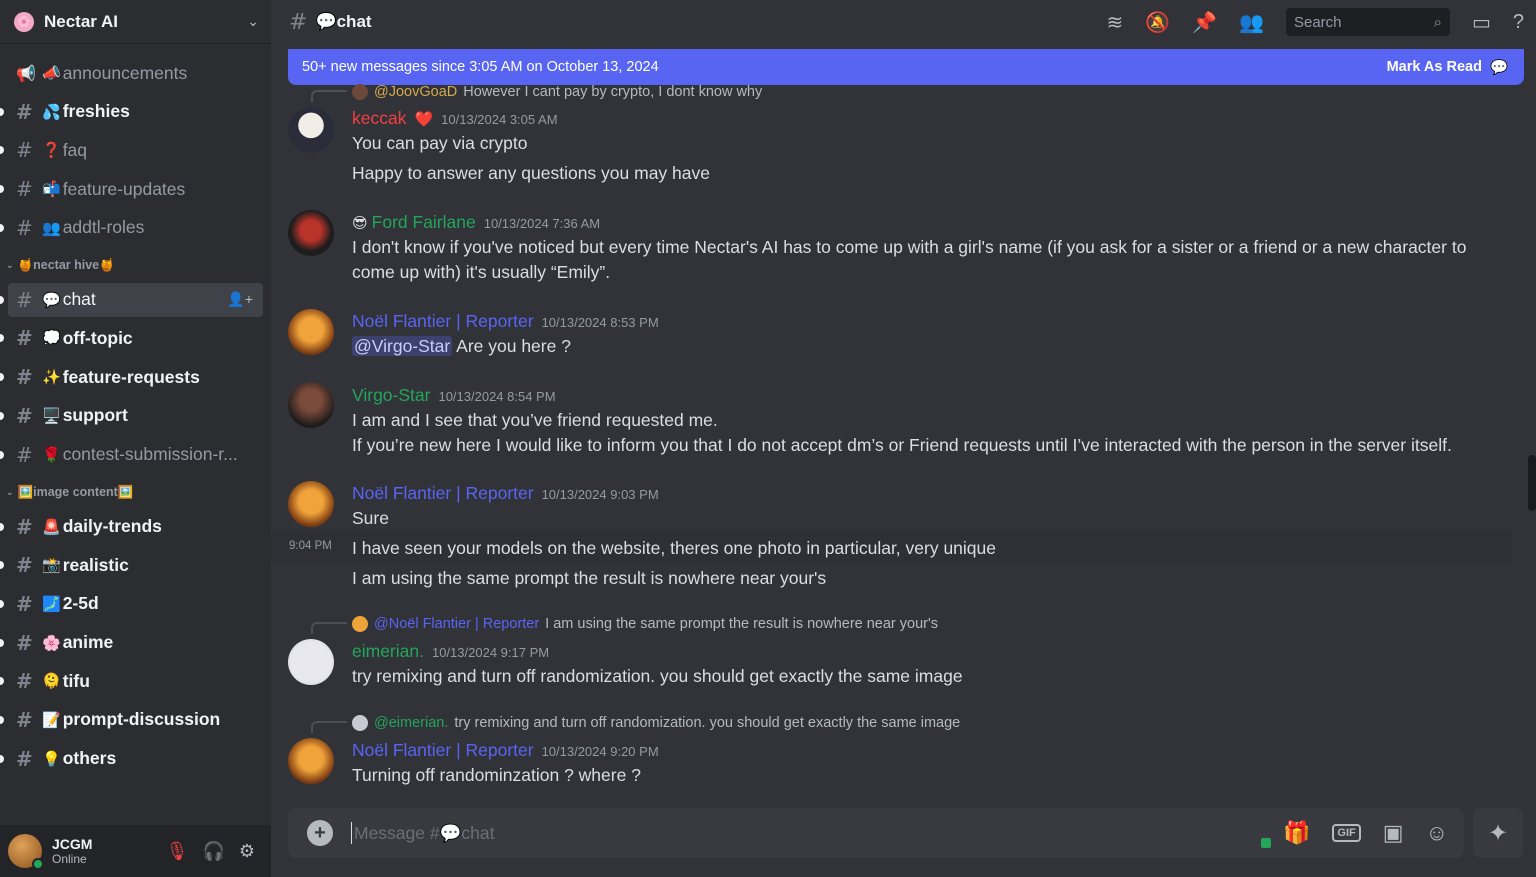 The image size is (1536, 877). What do you see at coordinates (1296, 833) in the screenshot?
I see `gift-icon: 🎁` at bounding box center [1296, 833].